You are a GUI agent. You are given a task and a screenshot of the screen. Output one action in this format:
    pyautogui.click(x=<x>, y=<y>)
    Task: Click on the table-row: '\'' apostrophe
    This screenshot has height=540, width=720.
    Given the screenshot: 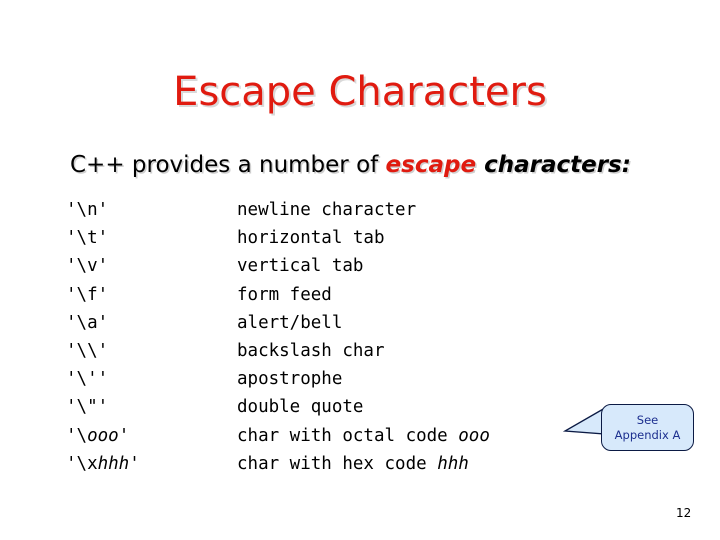 What is the action you would take?
    pyautogui.click(x=278, y=379)
    